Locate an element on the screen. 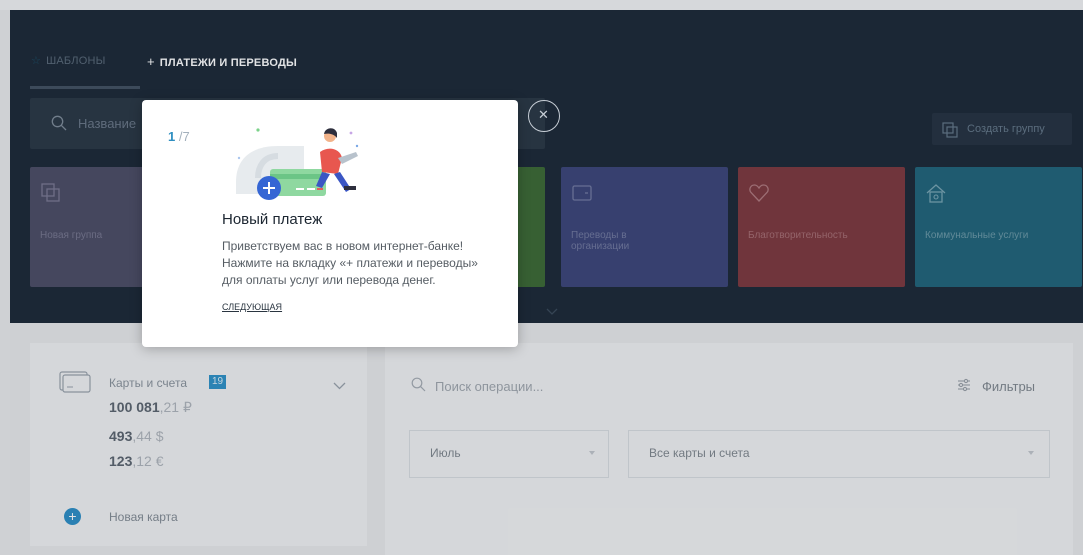 This screenshot has height=555, width=1083. dialog-body-line: Приветствуем вас в новом интернет-банке! is located at coordinates (343, 246).